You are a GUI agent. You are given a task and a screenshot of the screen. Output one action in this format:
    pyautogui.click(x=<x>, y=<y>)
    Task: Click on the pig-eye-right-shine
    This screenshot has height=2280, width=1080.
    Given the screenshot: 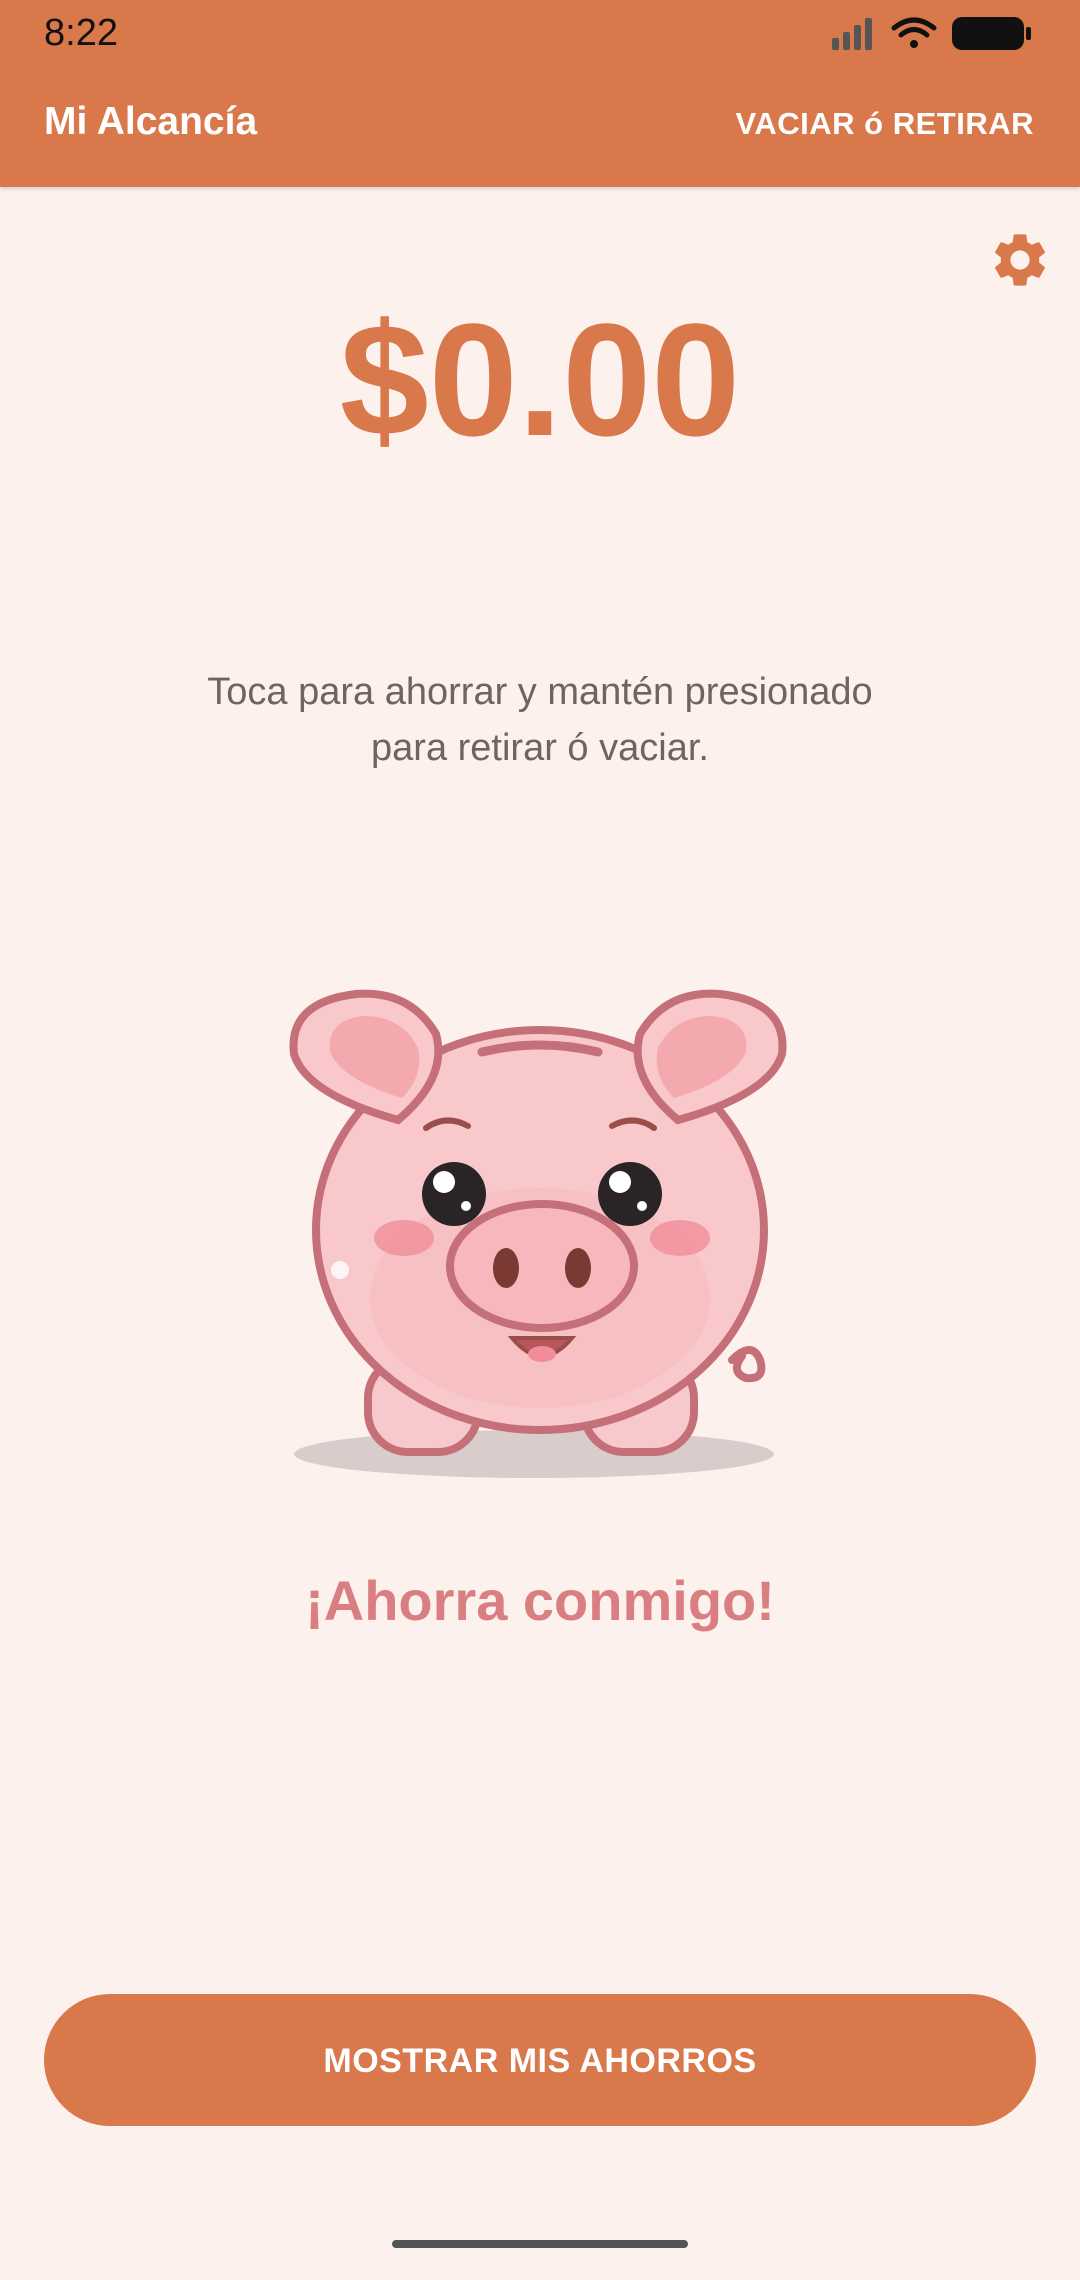 What is the action you would take?
    pyautogui.click(x=620, y=1182)
    